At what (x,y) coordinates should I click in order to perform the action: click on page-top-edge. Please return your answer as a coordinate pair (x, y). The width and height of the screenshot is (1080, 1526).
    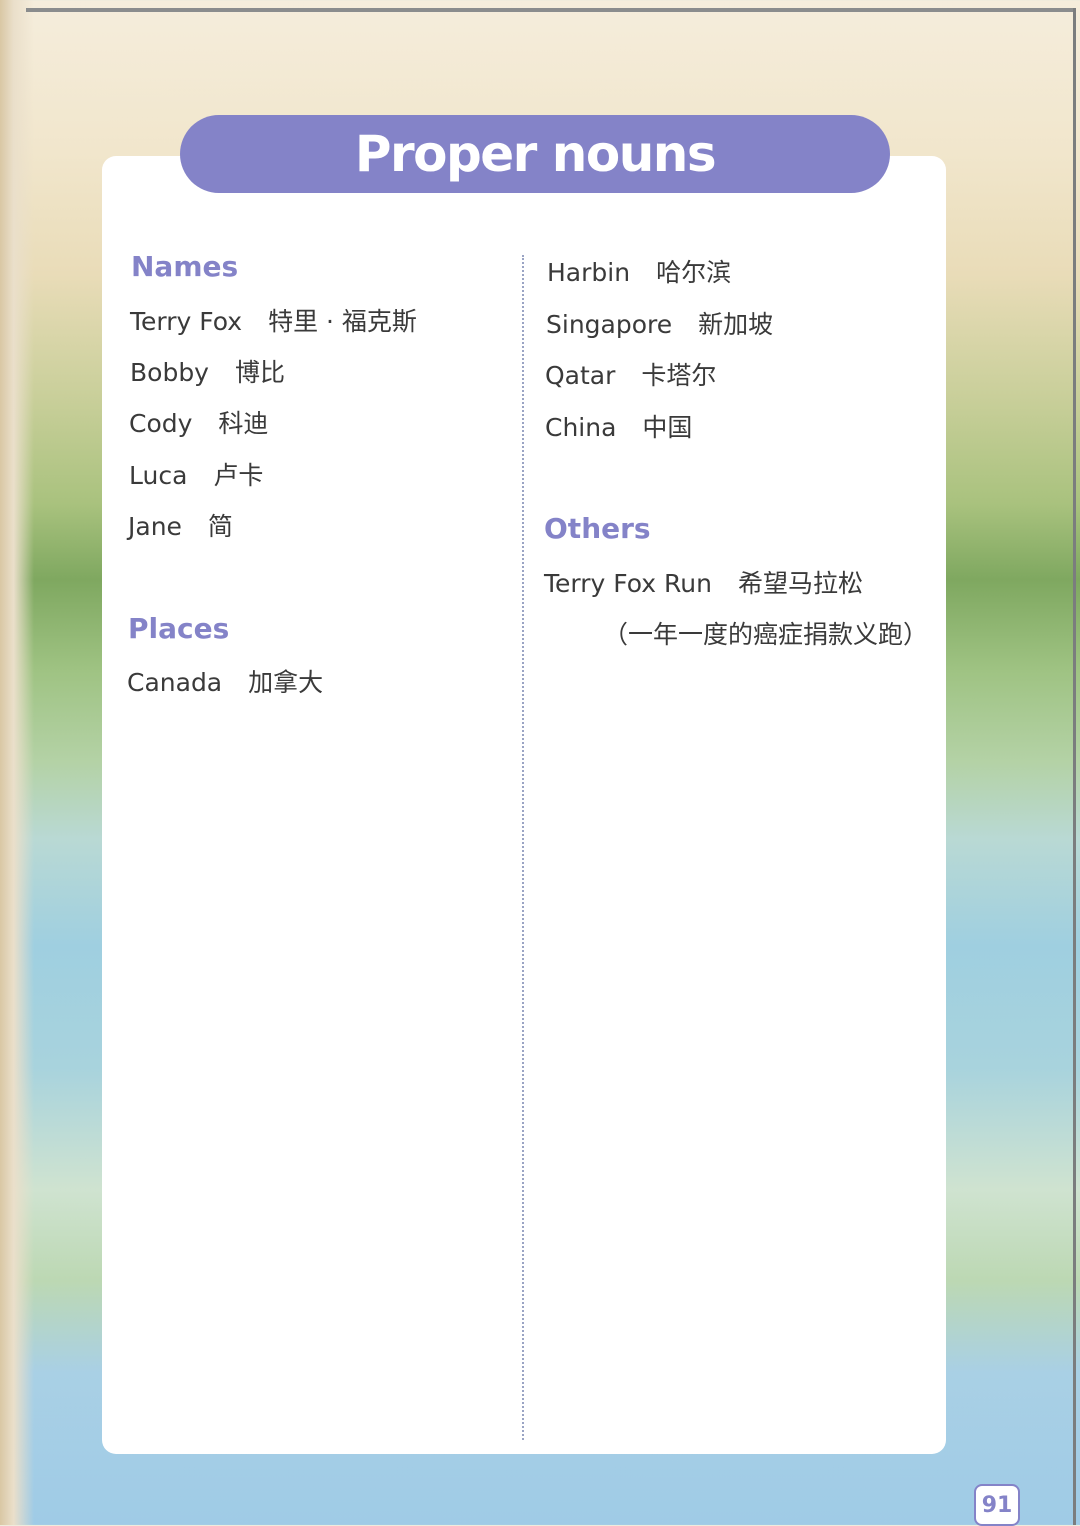
    Looking at the image, I should click on (551, 10).